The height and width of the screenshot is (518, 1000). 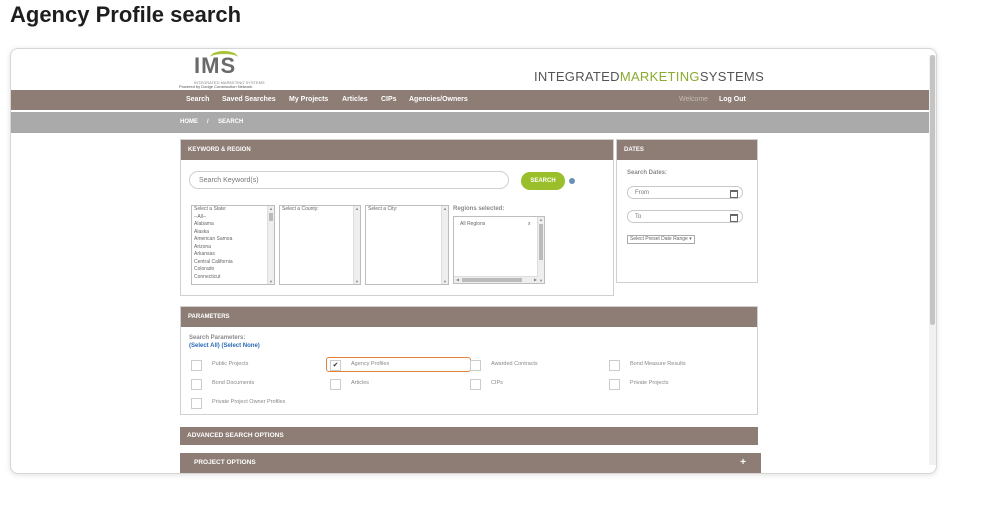 What do you see at coordinates (233, 255) in the screenshot?
I see `state-option: Arkansas` at bounding box center [233, 255].